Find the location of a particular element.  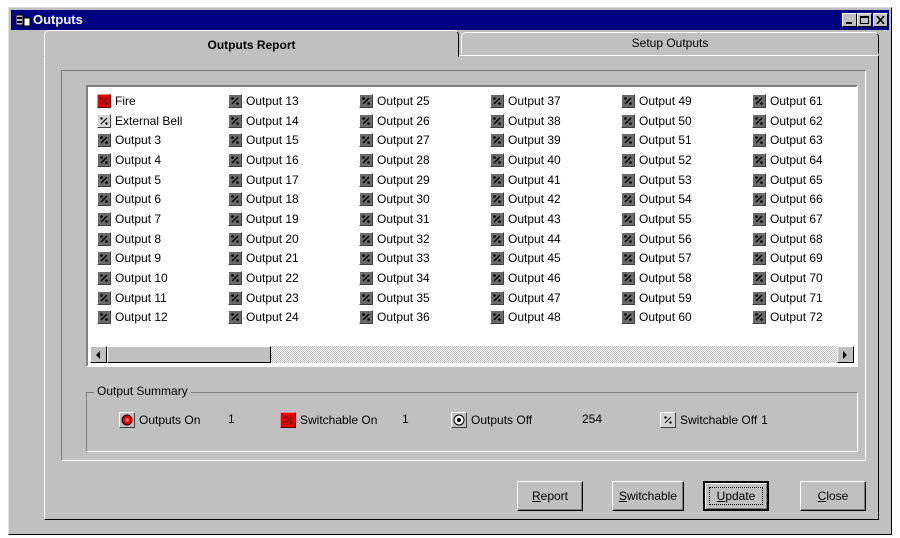

output-item: Output 20 is located at coordinates (288, 239).